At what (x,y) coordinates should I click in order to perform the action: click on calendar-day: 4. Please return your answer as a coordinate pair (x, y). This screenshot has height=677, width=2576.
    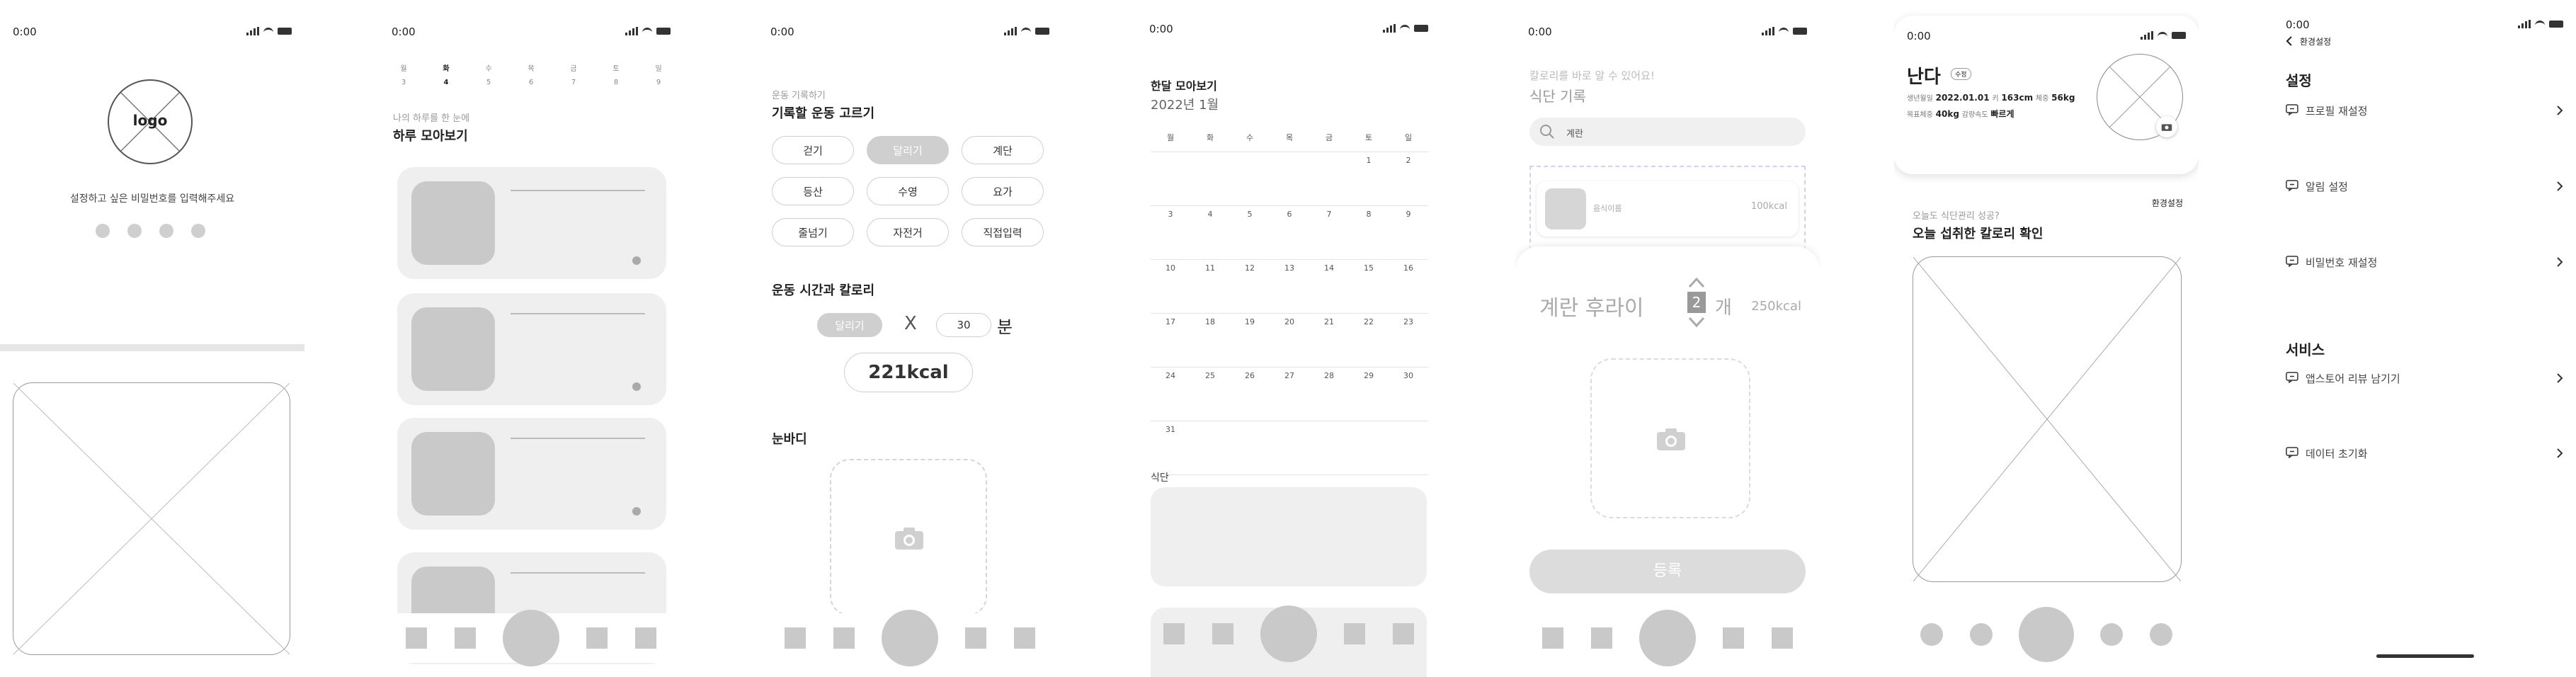
    Looking at the image, I should click on (1210, 214).